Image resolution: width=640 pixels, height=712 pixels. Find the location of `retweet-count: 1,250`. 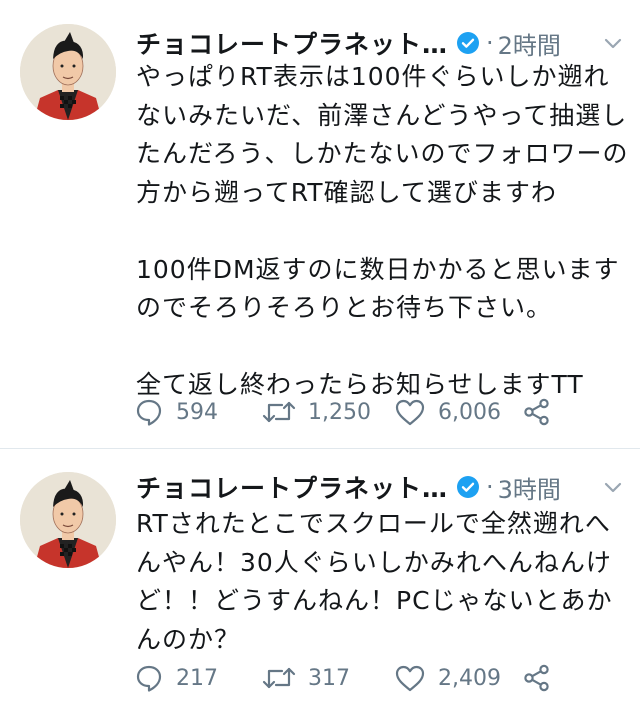

retweet-count: 1,250 is located at coordinates (339, 412).